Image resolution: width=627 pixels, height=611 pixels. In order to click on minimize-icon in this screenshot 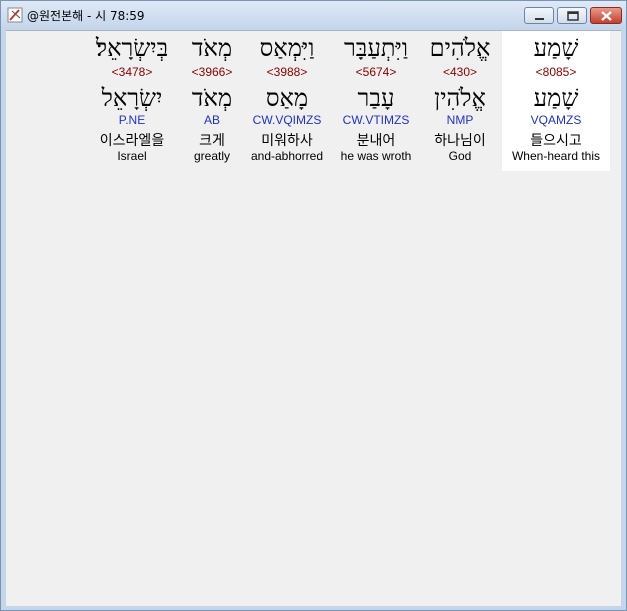, I will do `click(539, 19)`.